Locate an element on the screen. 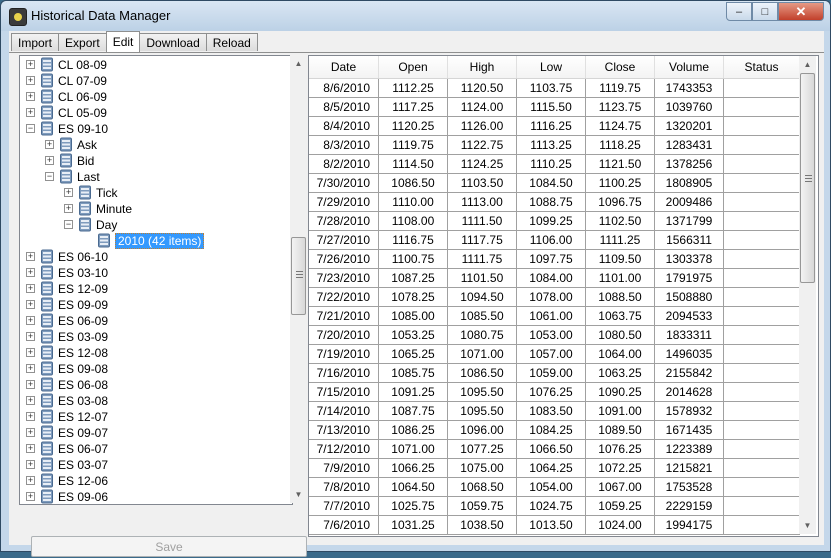 This screenshot has width=831, height=558. table-cell: 1111.25 is located at coordinates (620, 240).